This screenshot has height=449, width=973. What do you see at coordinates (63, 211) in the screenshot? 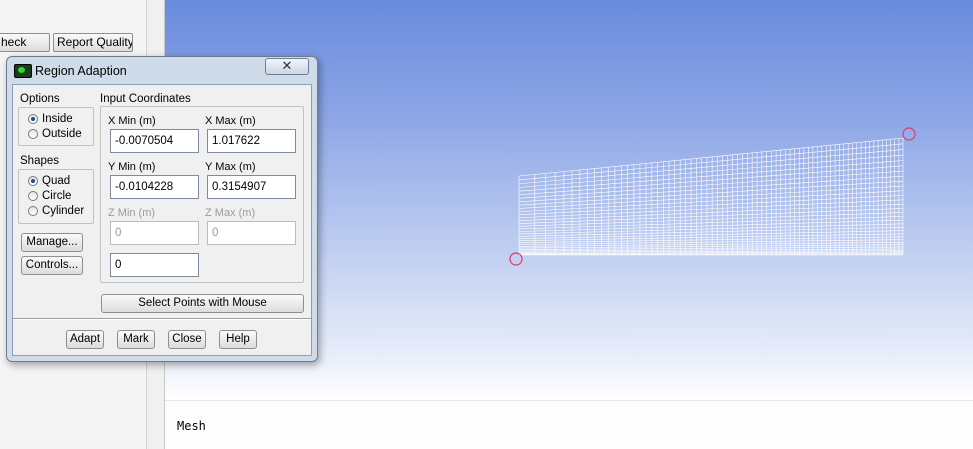
I see `radio-cylinder-label: Cylinder` at bounding box center [63, 211].